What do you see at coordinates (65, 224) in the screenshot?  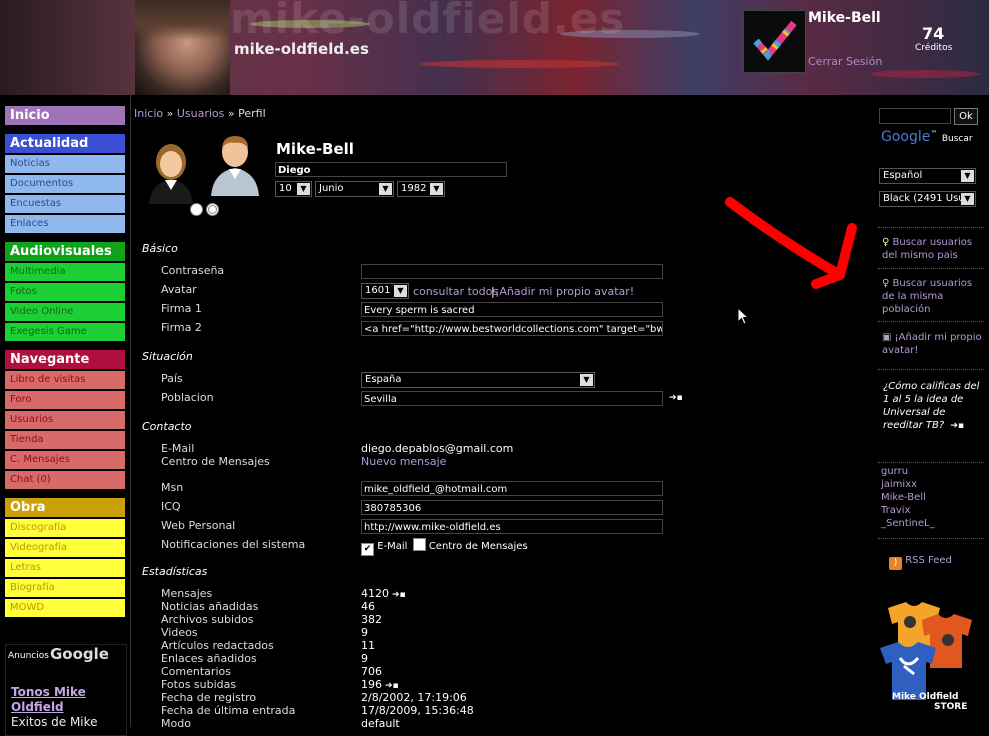 I see `menu-item-enlaces: Enlaces` at bounding box center [65, 224].